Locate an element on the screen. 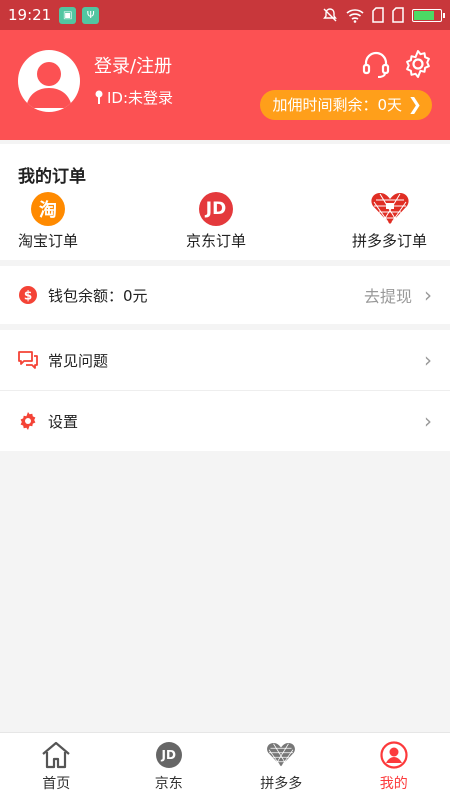  jd-orders-button: JD 京东订单 is located at coordinates (216, 221).